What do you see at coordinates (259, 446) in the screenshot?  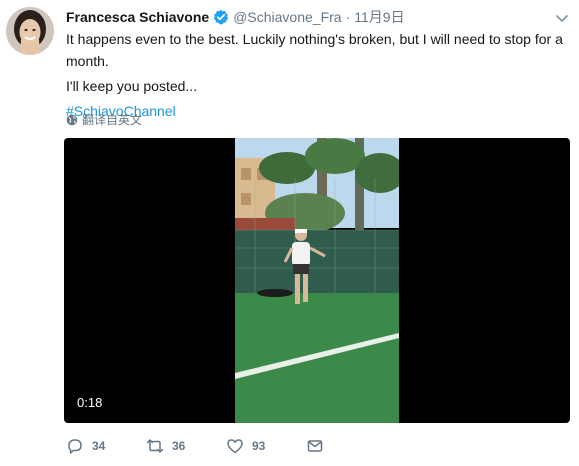 I see `like-count: 93` at bounding box center [259, 446].